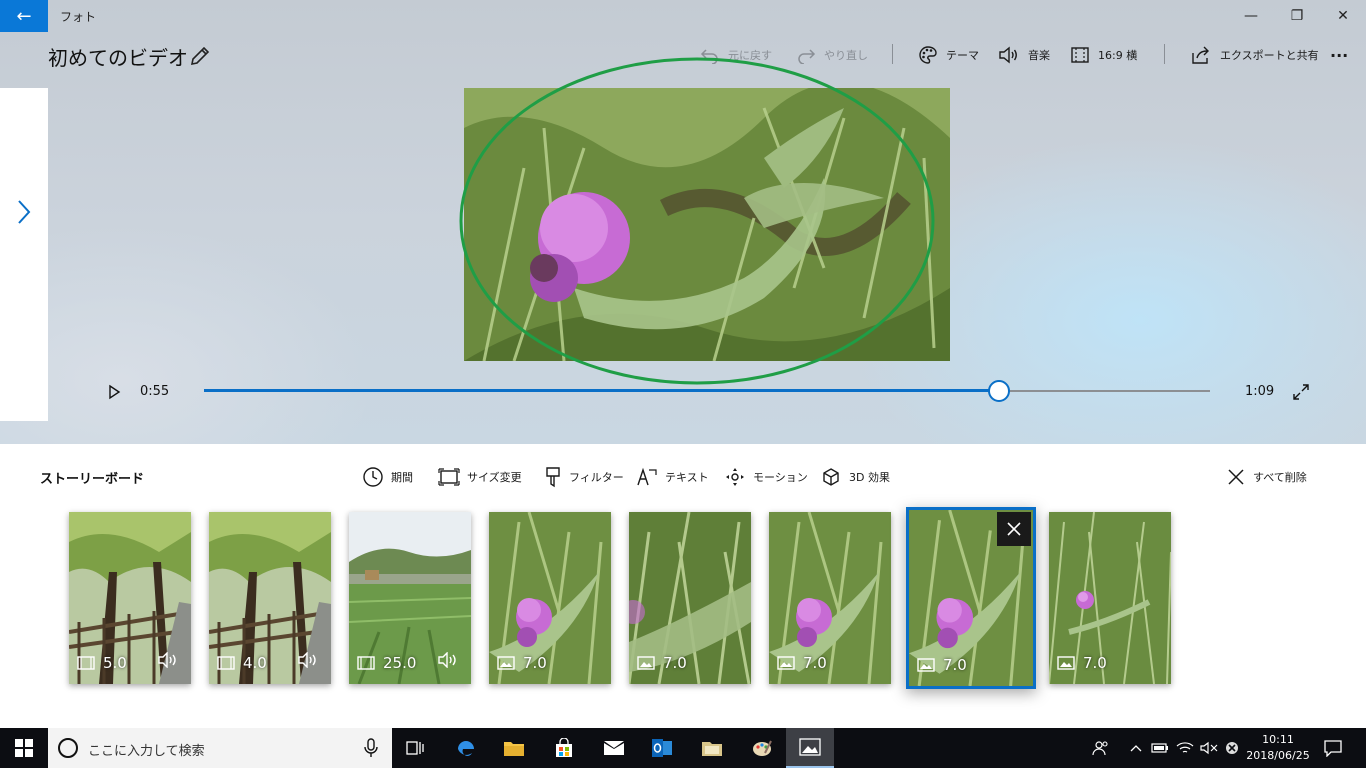  I want to click on remove-clip-button, so click(1014, 529).